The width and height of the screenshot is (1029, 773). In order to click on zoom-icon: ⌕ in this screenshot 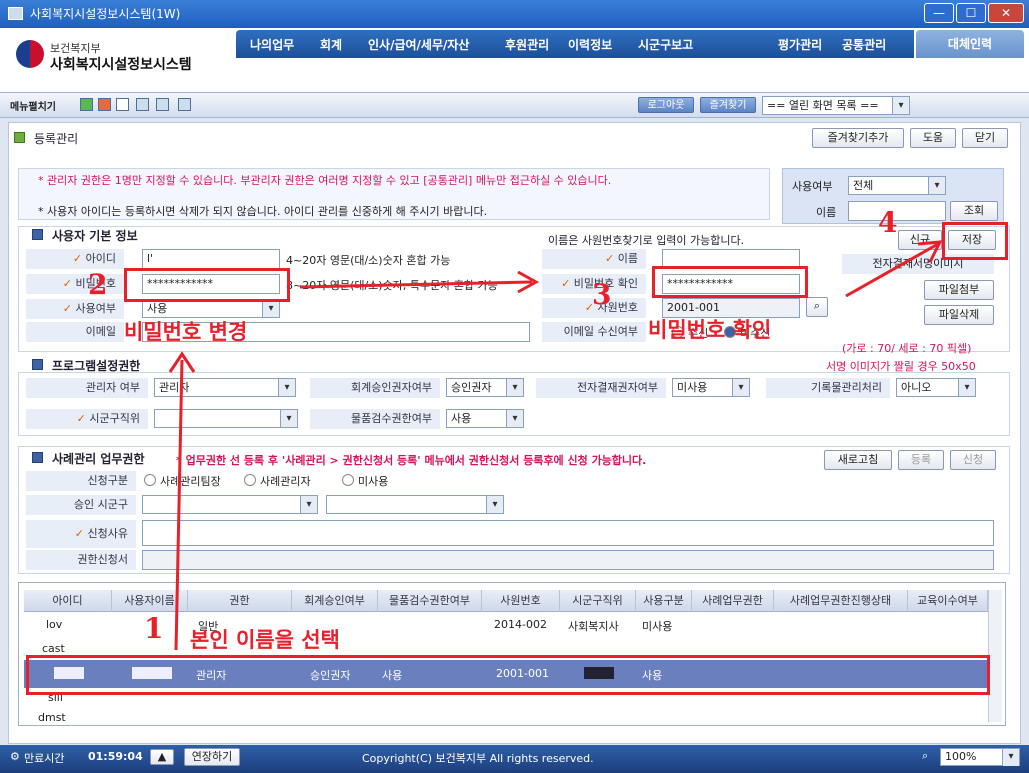, I will do `click(925, 755)`.